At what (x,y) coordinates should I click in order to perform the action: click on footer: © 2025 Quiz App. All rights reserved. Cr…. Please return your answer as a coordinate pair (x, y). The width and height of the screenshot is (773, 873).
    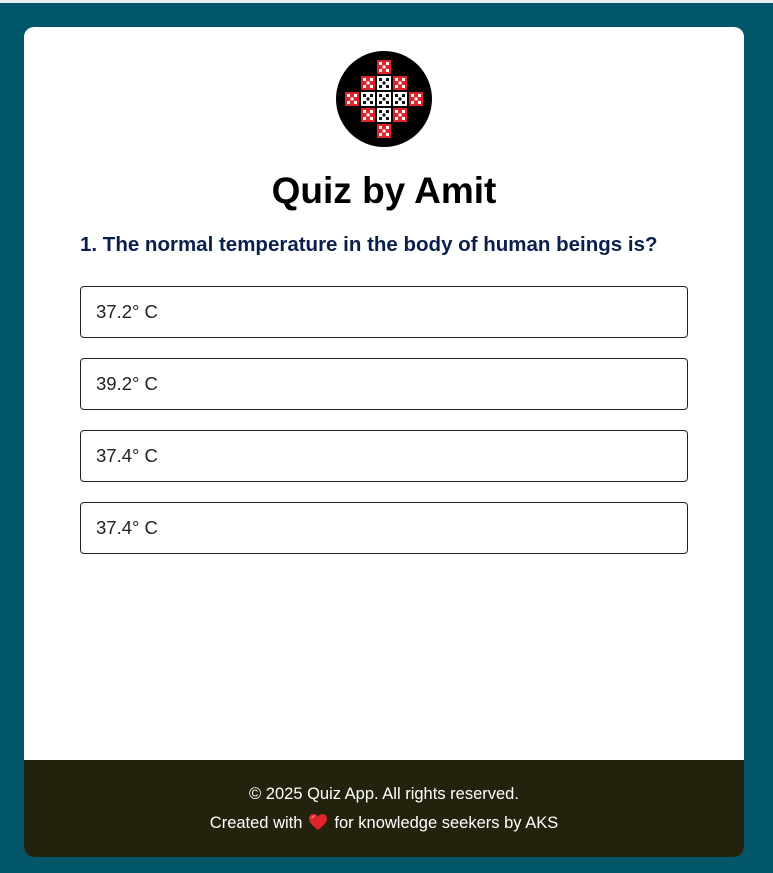
    Looking at the image, I should click on (384, 808).